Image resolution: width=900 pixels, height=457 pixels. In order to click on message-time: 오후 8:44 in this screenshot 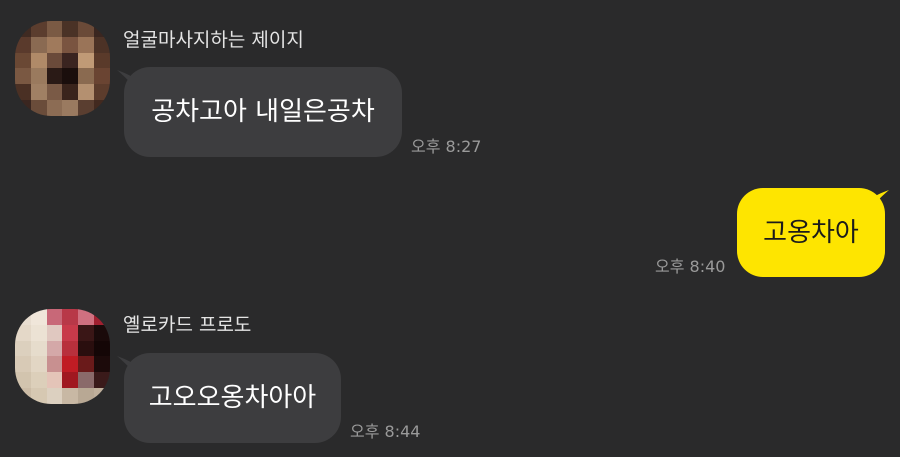, I will do `click(385, 431)`.